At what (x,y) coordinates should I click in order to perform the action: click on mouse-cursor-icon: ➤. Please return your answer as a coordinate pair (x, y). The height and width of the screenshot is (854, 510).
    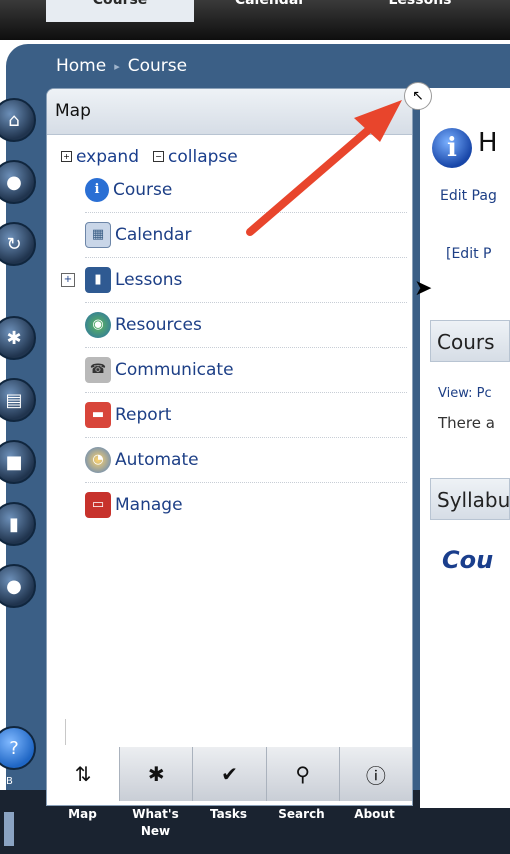
    Looking at the image, I should click on (423, 288).